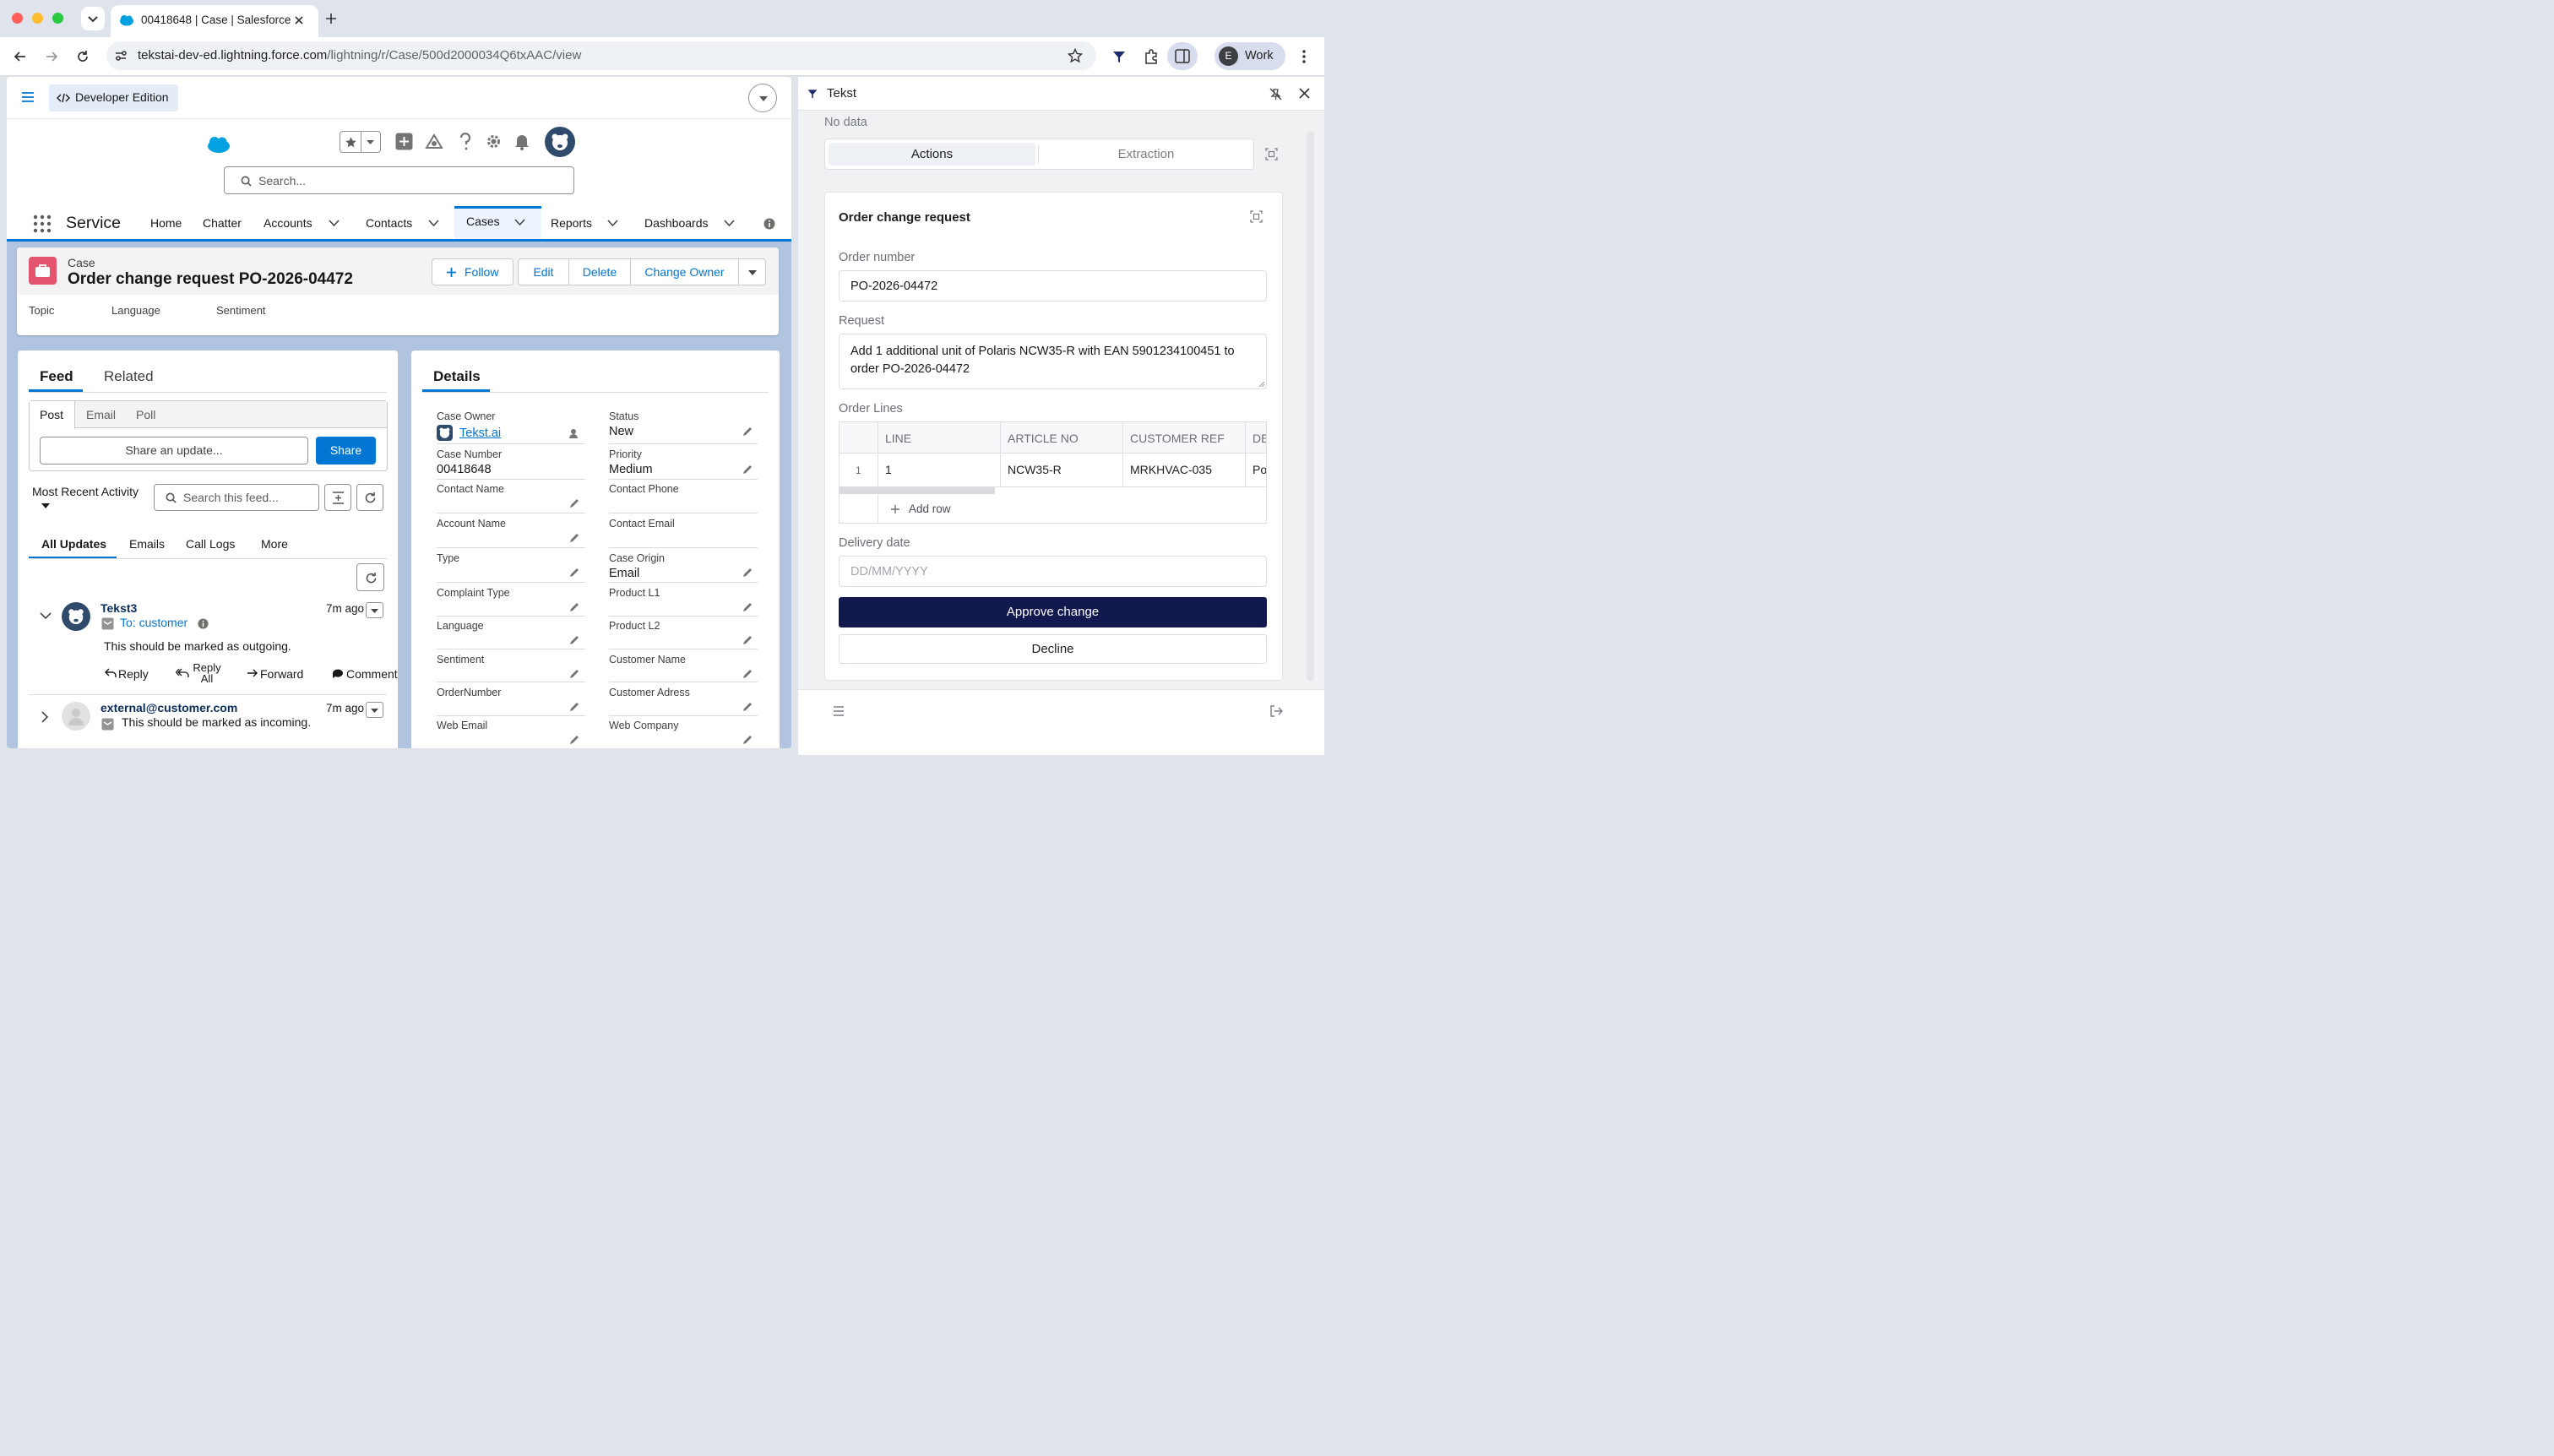 Image resolution: width=2554 pixels, height=1456 pixels. What do you see at coordinates (51, 415) in the screenshot?
I see `publisher-tab-post: Post` at bounding box center [51, 415].